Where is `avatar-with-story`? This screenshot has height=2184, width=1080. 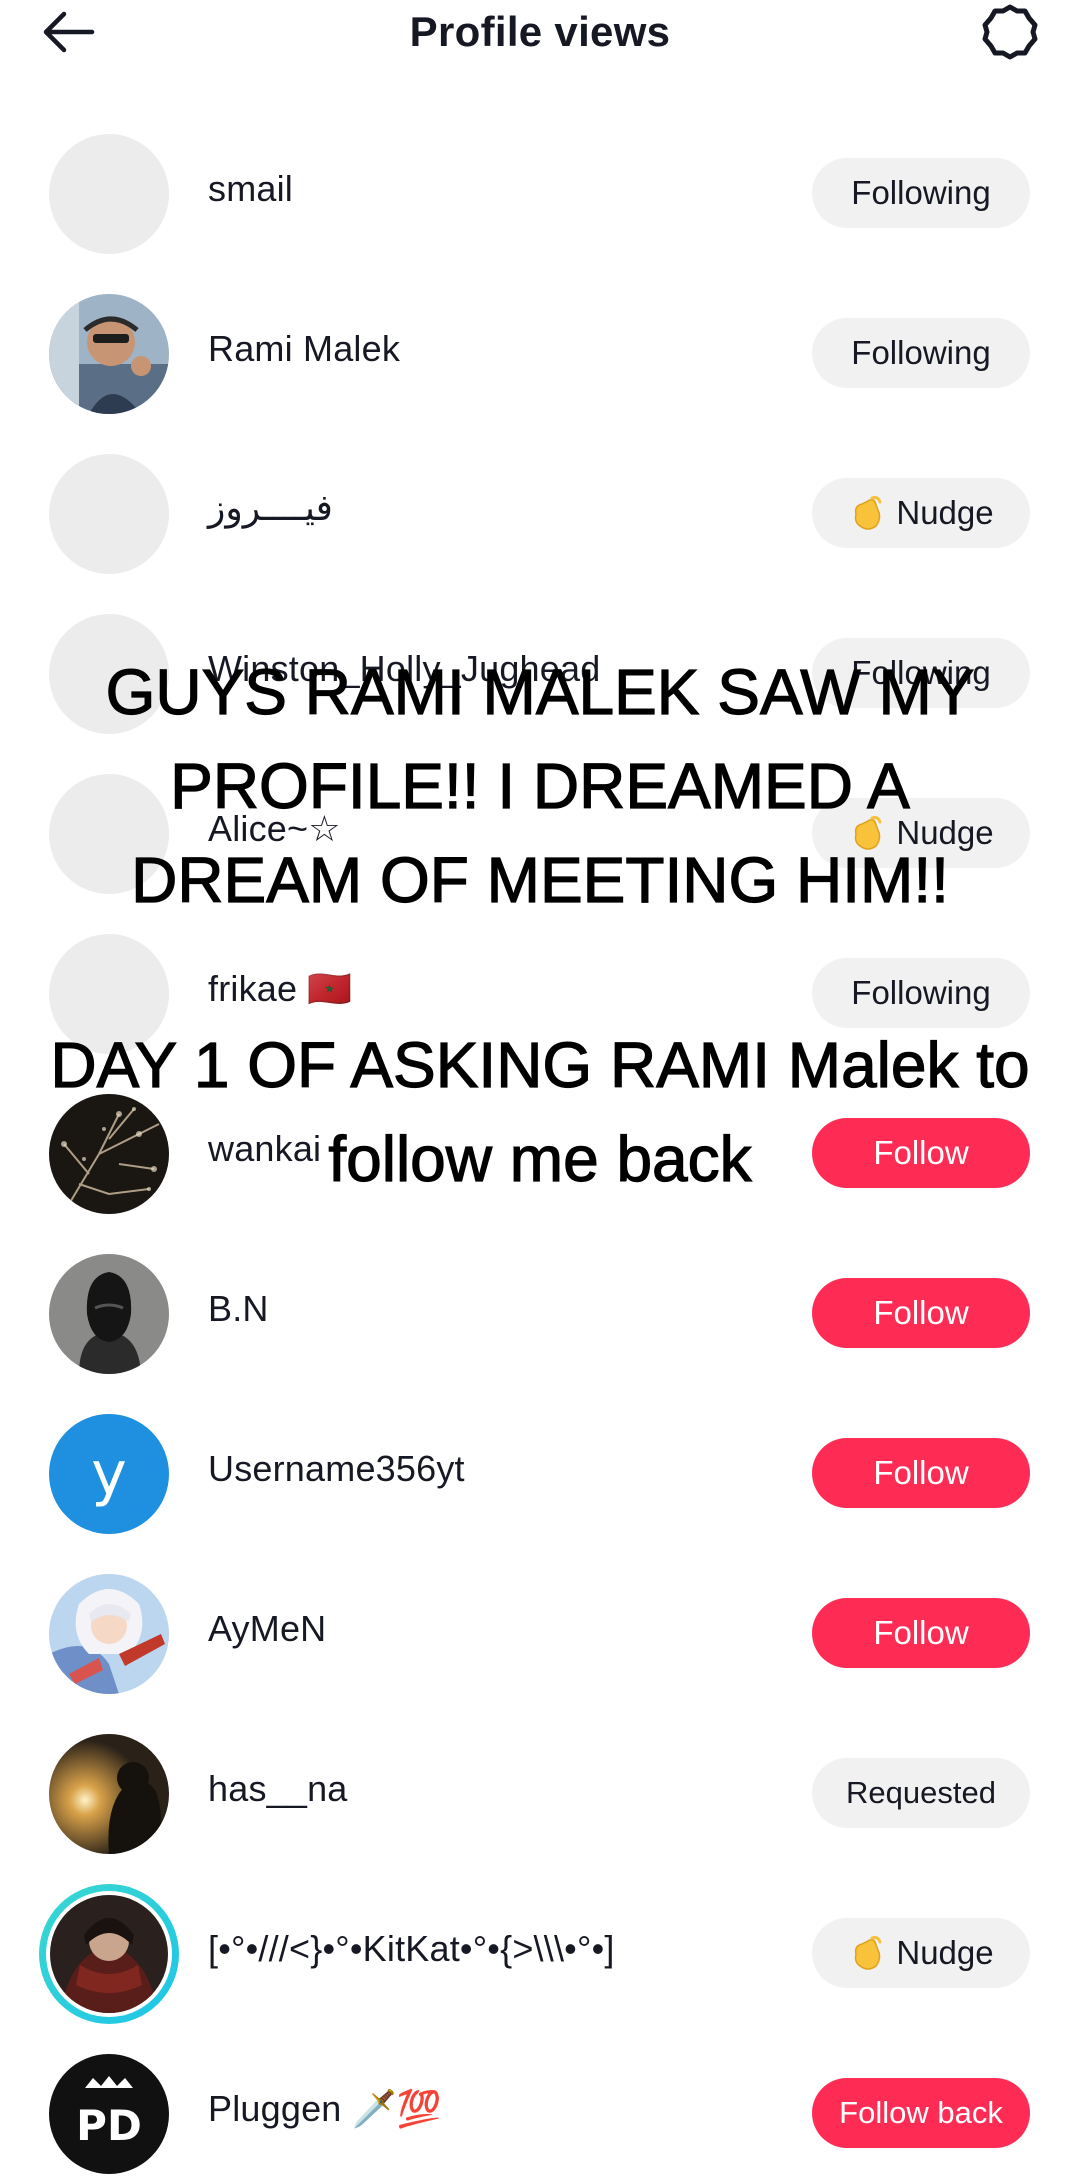 avatar-with-story is located at coordinates (109, 1954).